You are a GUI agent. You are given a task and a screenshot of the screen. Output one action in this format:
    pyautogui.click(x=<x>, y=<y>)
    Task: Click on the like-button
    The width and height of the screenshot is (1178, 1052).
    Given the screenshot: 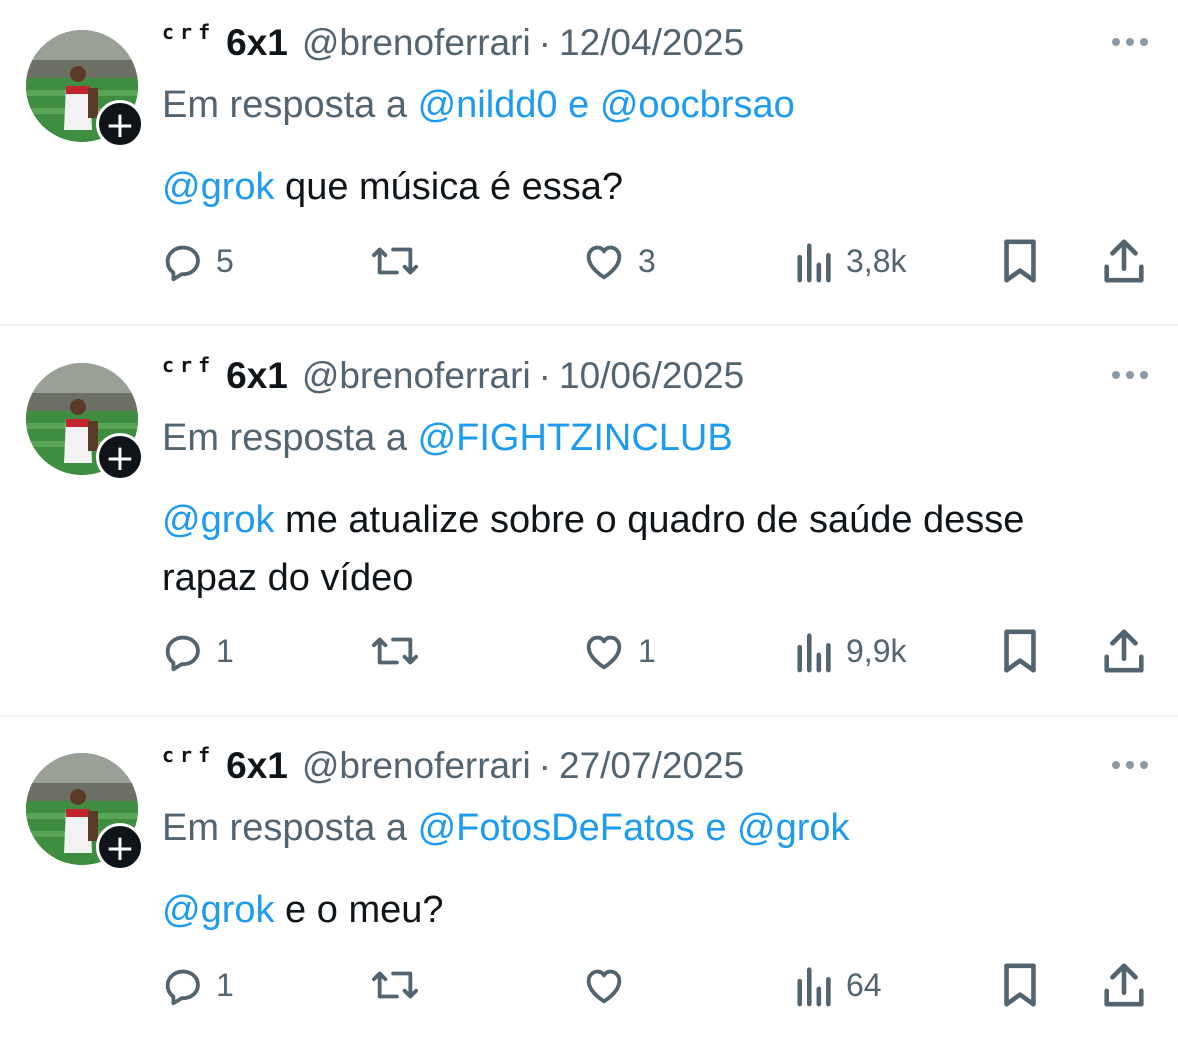 What is the action you would take?
    pyautogui.click(x=609, y=985)
    